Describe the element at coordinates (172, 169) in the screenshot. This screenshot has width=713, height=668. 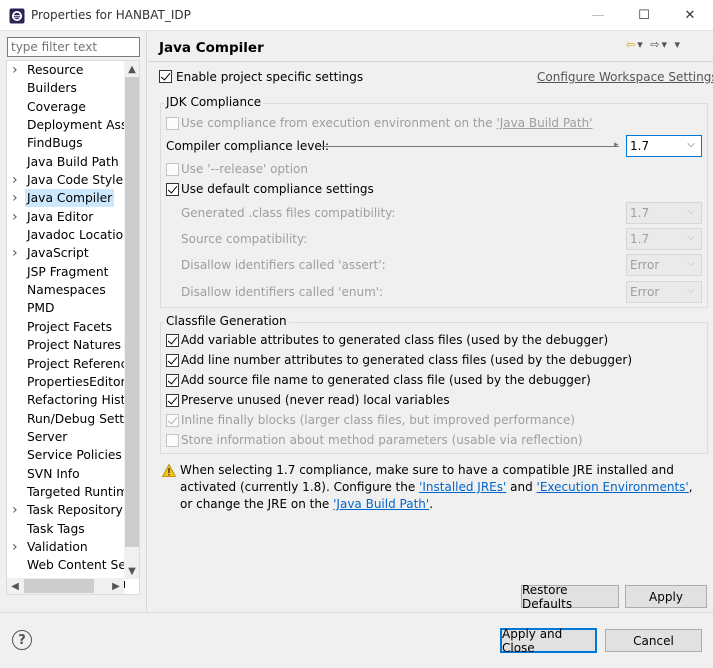
I see `use-release-checkbox` at that location.